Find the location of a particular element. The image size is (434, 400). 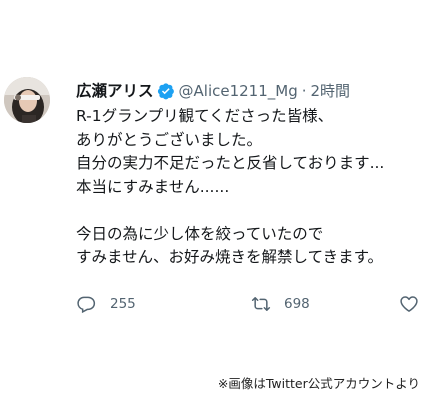

user-handle: @Alice1211_Mg is located at coordinates (238, 91).